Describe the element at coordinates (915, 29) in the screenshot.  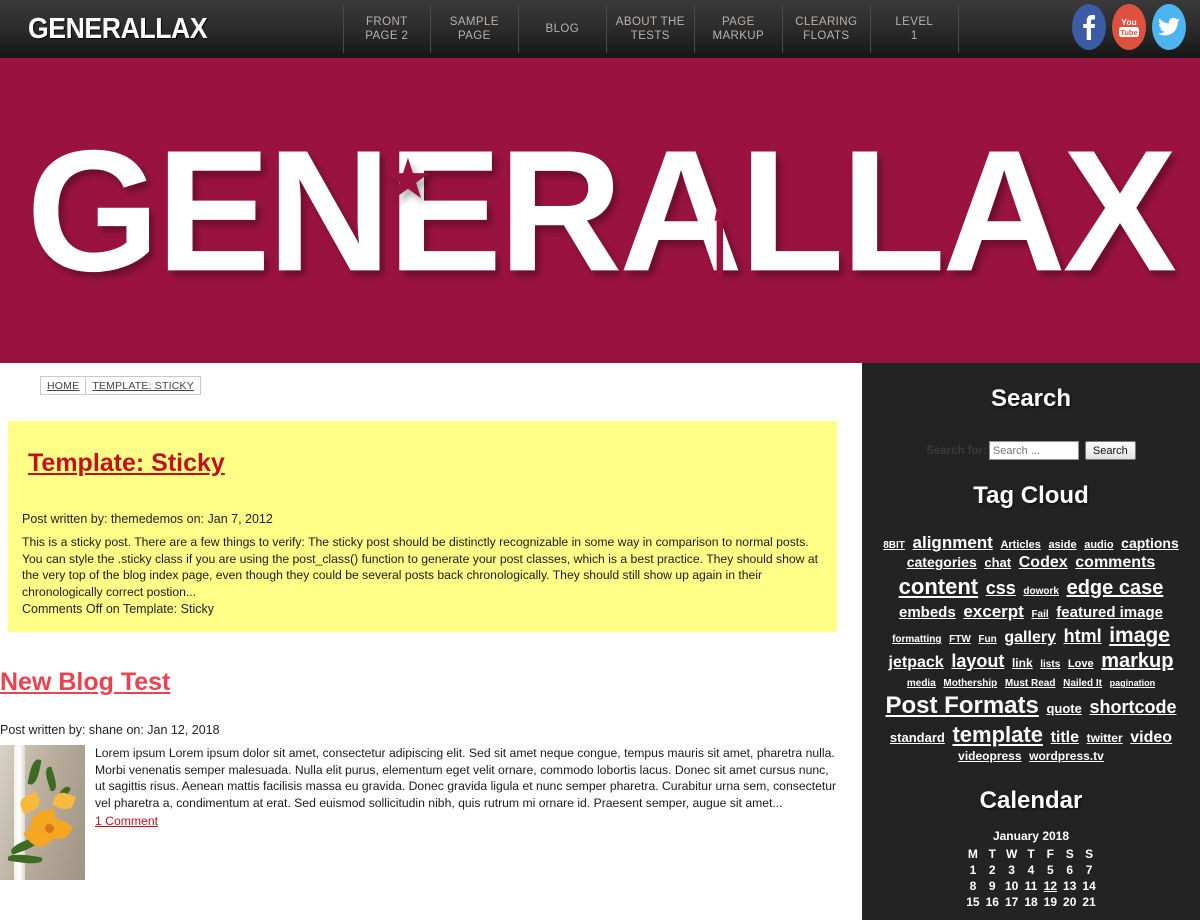
I see `nav-item-6: LEVEL 1` at that location.